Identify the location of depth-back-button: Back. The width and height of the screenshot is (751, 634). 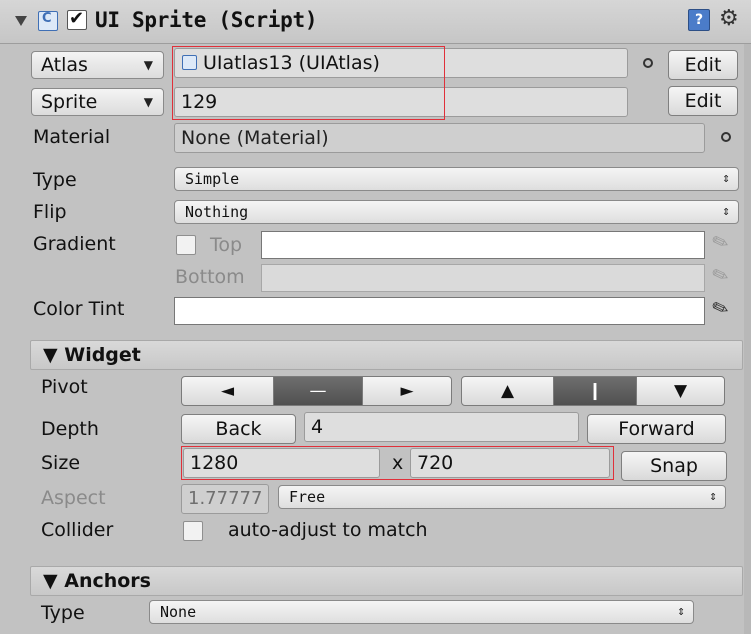
(238, 429).